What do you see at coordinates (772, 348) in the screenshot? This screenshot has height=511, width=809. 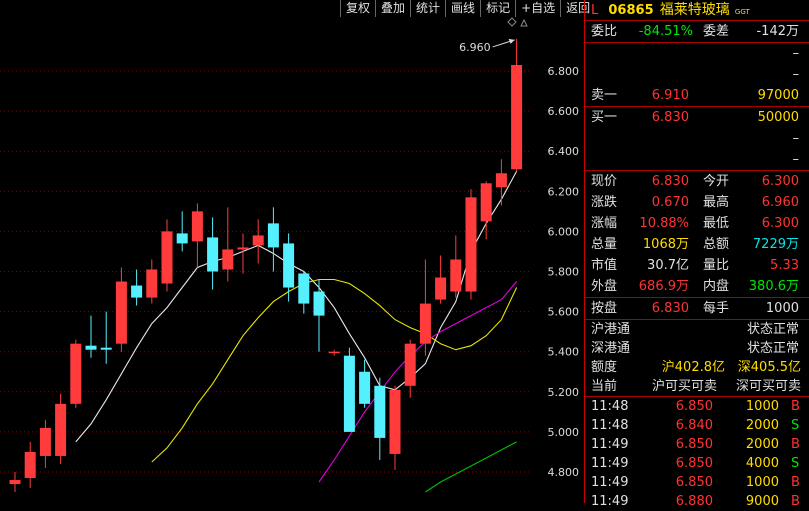 I see `sgt-status: 状态正常` at bounding box center [772, 348].